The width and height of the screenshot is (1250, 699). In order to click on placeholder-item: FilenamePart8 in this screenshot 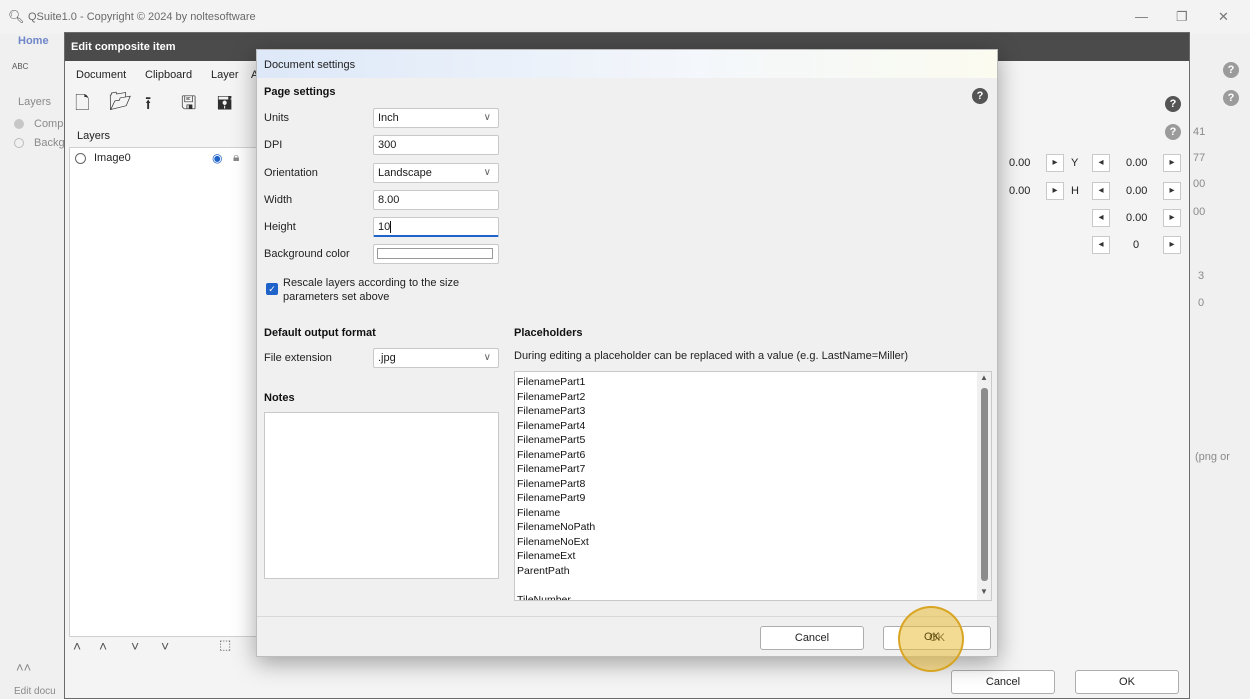, I will do `click(556, 484)`.